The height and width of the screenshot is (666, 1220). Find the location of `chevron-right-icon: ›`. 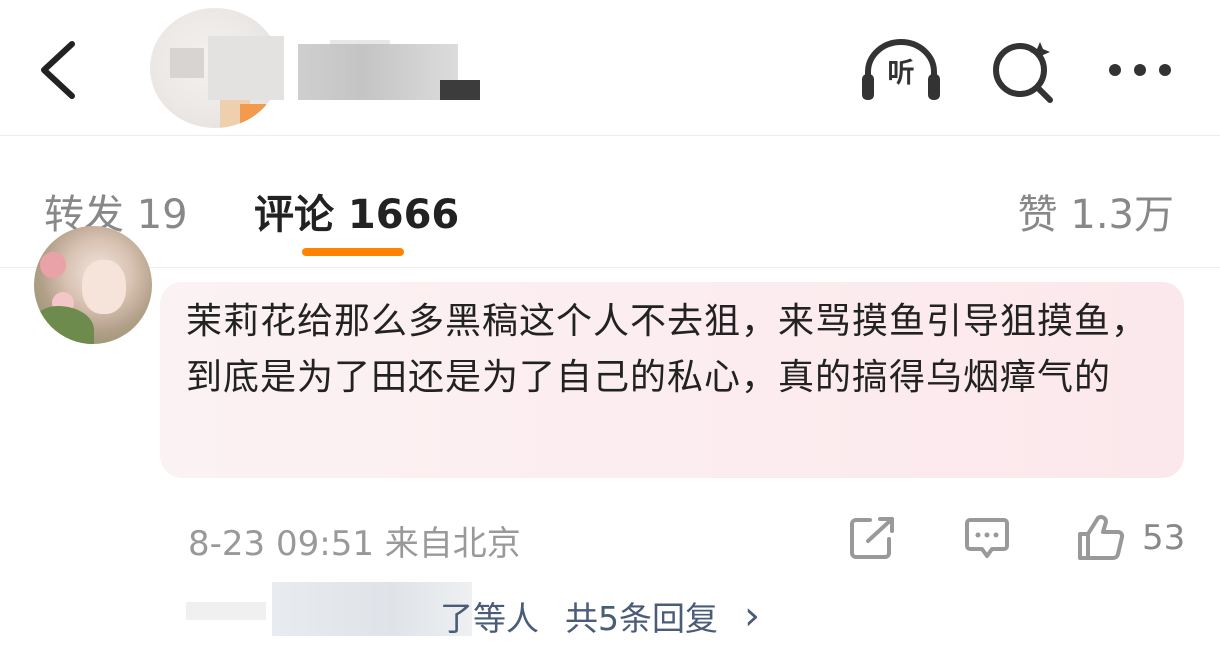

chevron-right-icon: › is located at coordinates (752, 616).